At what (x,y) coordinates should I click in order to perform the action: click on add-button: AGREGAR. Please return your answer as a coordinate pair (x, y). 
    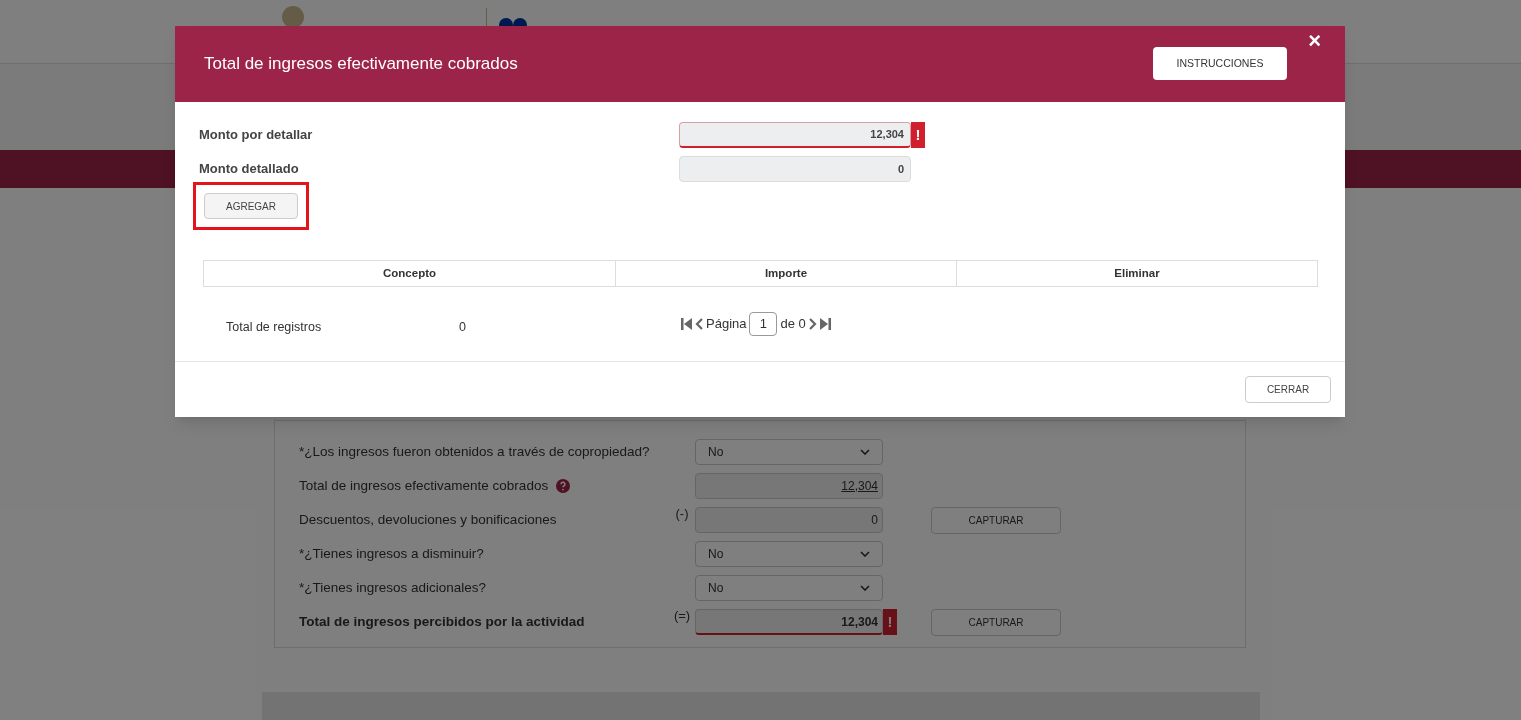
    Looking at the image, I should click on (251, 206).